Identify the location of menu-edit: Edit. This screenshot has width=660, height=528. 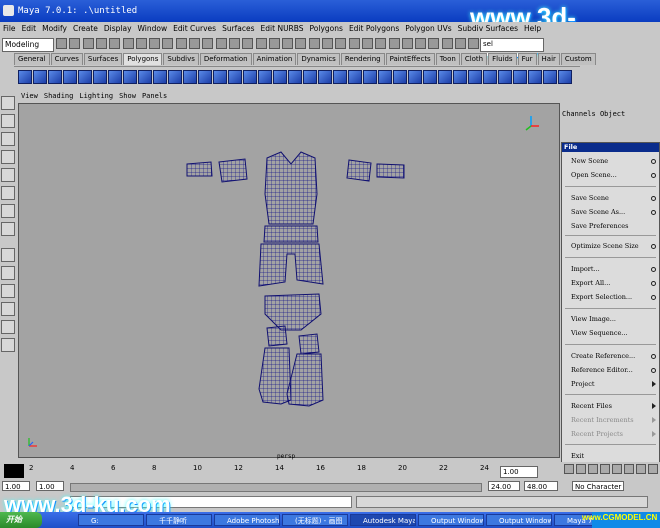
(29, 29).